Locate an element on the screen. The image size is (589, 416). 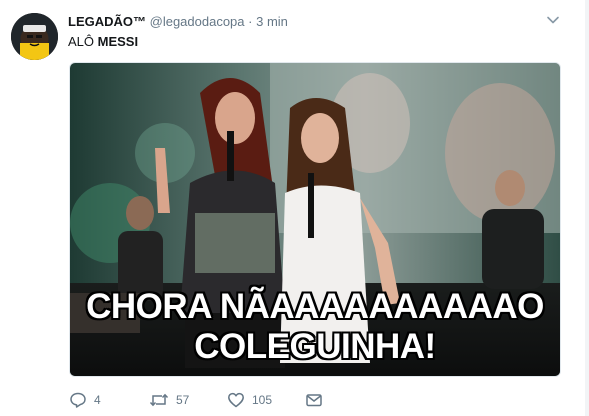
avatar is located at coordinates (34, 36).